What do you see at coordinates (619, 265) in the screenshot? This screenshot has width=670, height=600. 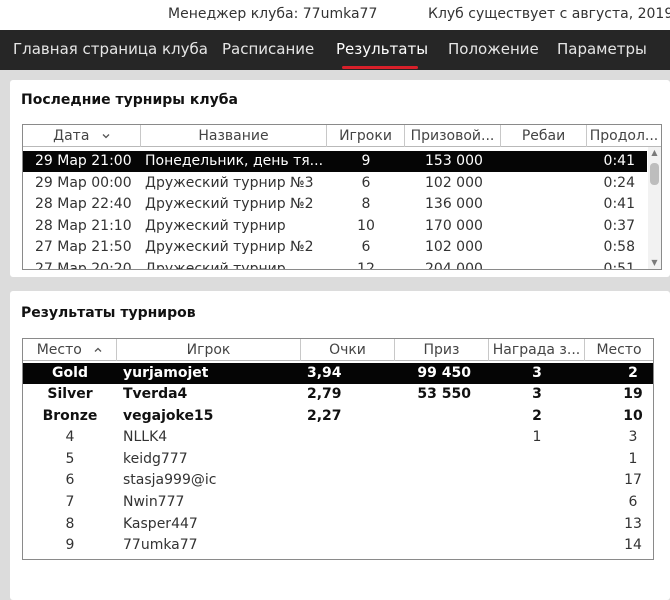 I see `row-duration: 0:51` at bounding box center [619, 265].